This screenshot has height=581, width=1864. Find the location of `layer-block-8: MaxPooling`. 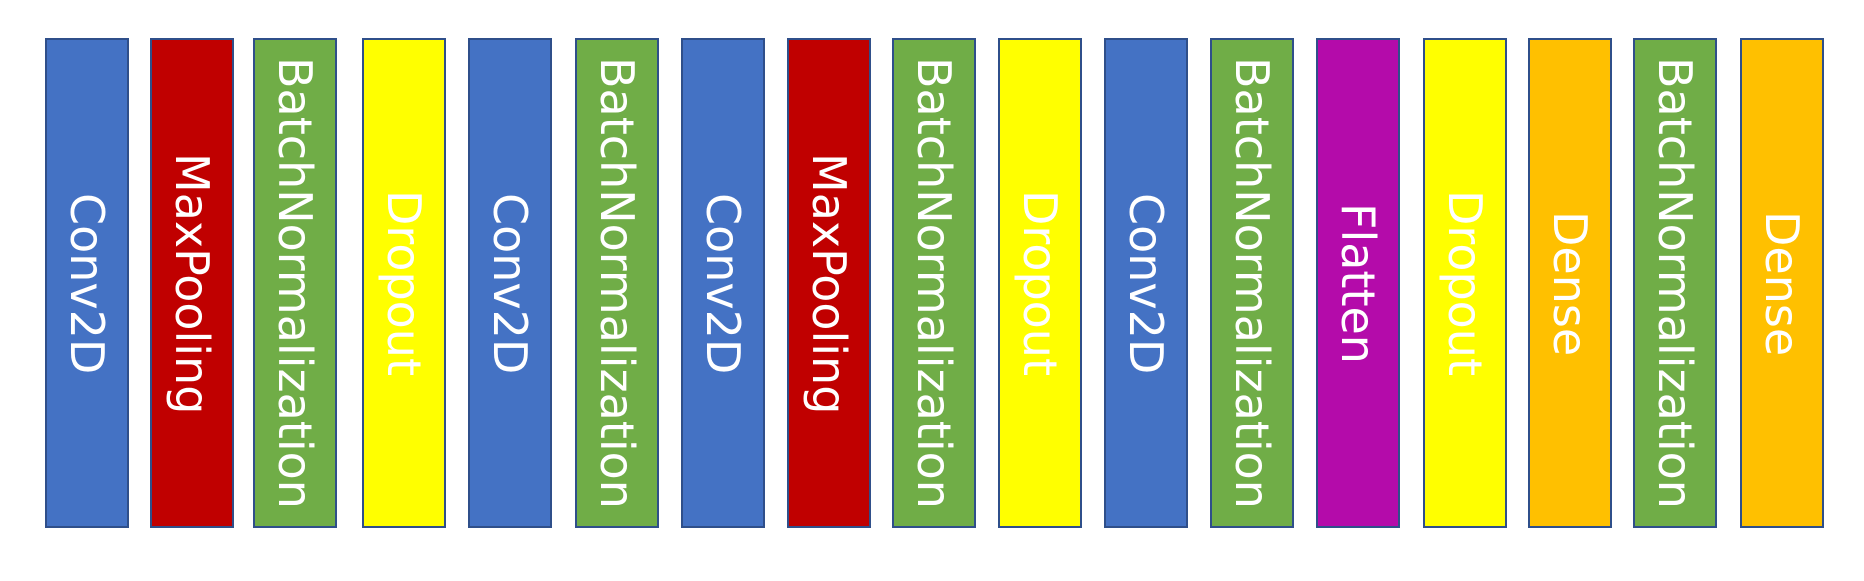

layer-block-8: MaxPooling is located at coordinates (829, 283).